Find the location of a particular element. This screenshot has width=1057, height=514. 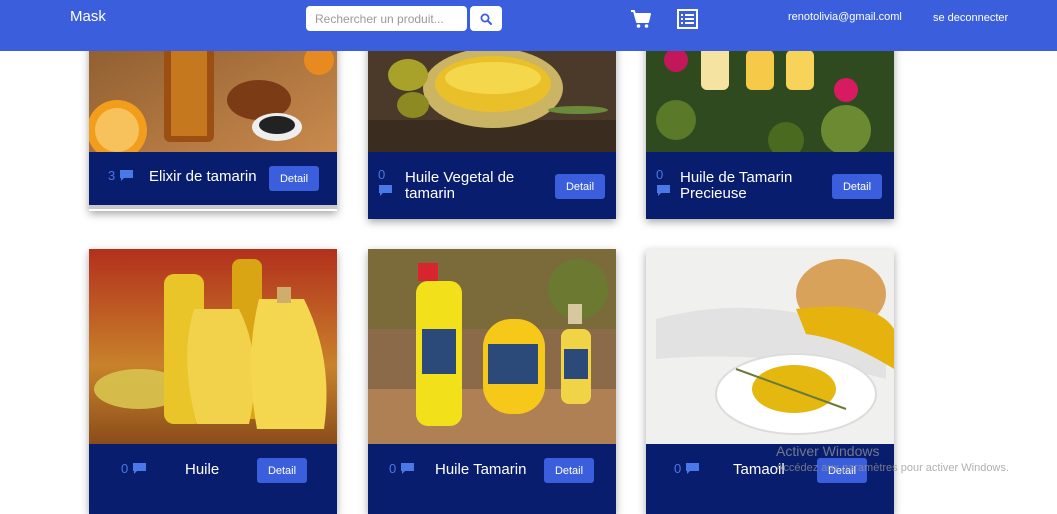

card-bottom-border is located at coordinates (213, 207).